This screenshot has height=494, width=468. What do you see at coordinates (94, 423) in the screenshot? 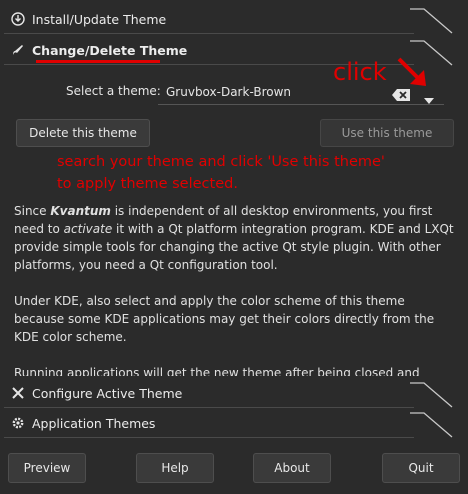
I see `section-app-themes-label: Application Themes` at bounding box center [94, 423].